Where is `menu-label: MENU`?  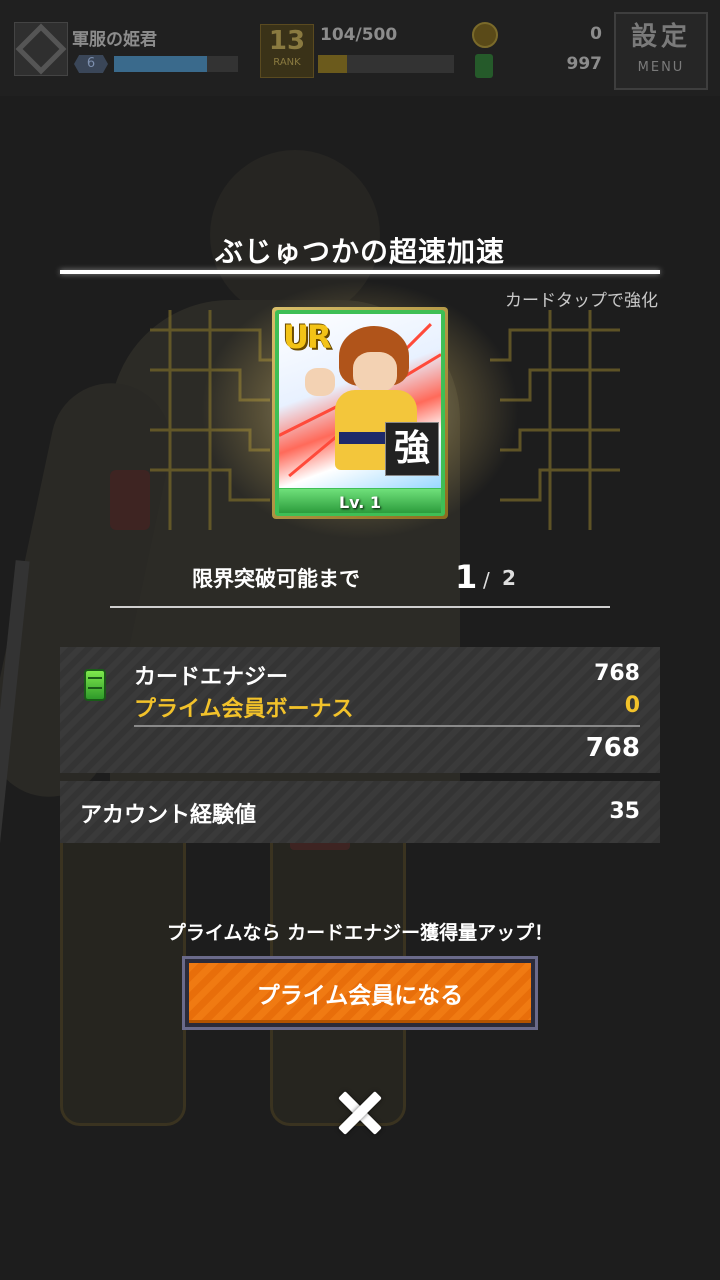
menu-label: MENU is located at coordinates (661, 67).